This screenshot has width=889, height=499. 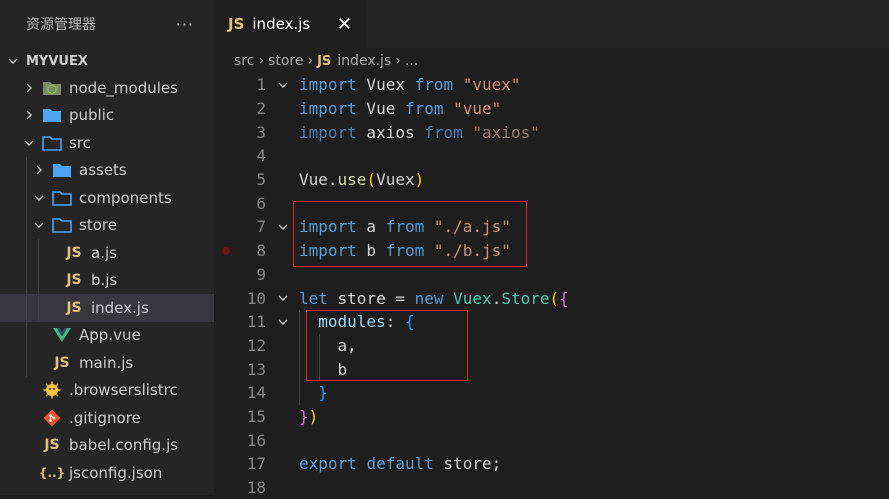 I want to click on code-line: 9, so click(x=551, y=275).